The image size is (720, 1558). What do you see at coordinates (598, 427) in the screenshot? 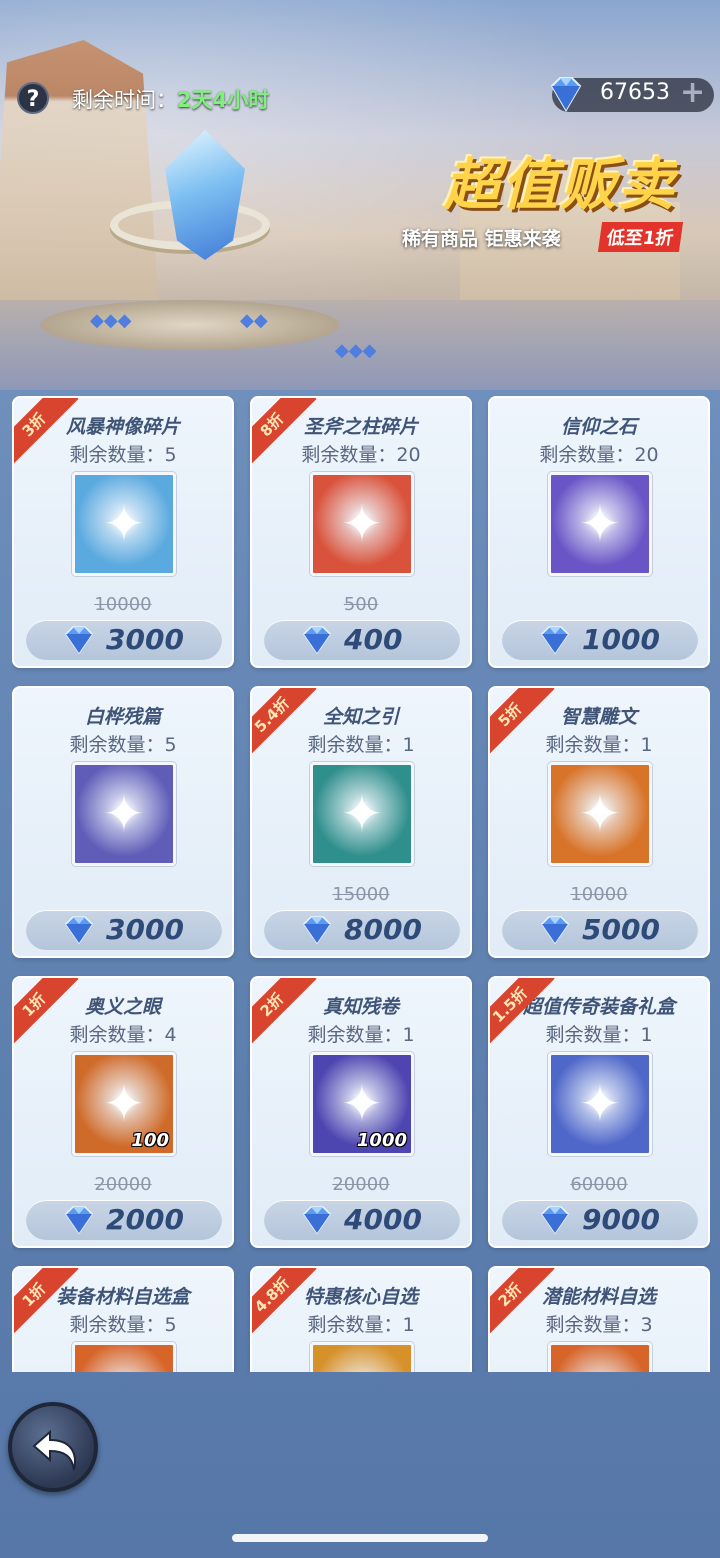
I see `item-name: 信仰之石` at bounding box center [598, 427].